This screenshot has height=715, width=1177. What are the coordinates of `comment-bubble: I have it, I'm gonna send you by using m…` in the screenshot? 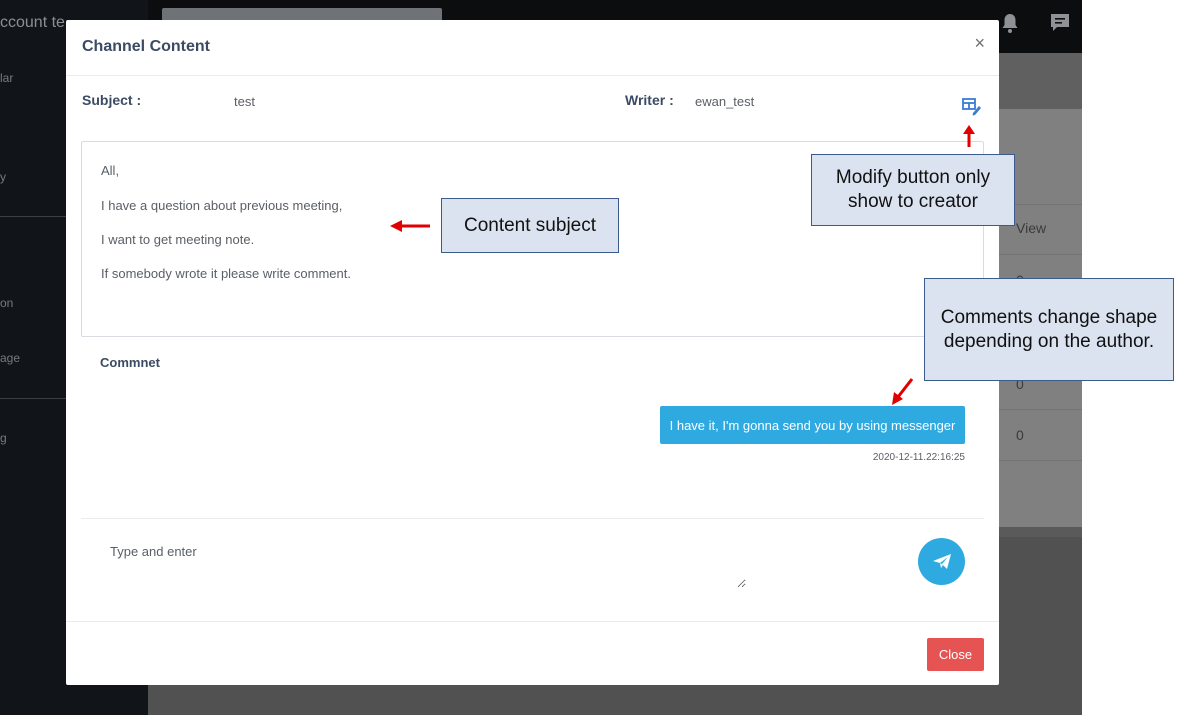 It's located at (812, 425).